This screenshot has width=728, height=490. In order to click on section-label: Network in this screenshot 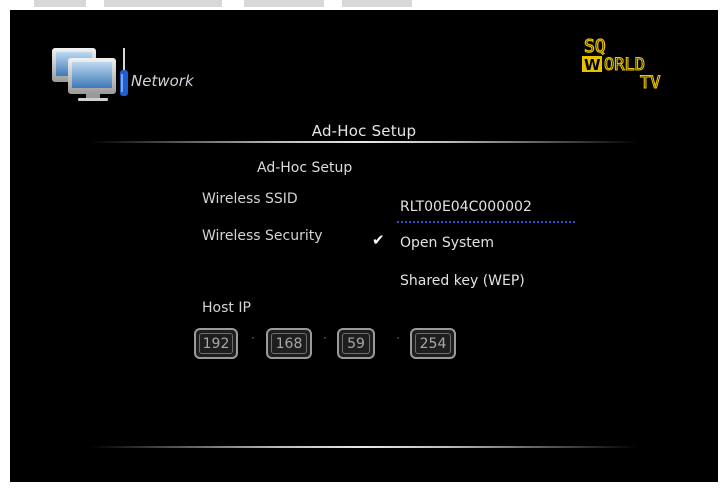, I will do `click(162, 81)`.